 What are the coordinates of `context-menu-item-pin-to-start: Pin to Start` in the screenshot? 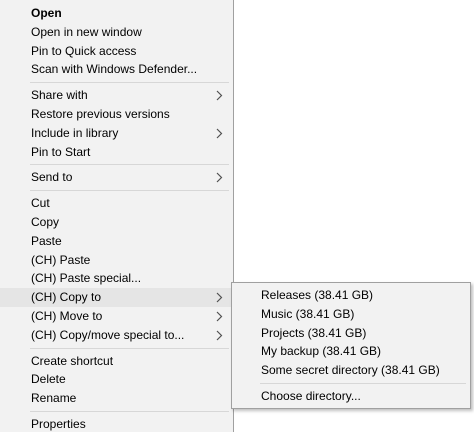 It's located at (116, 152).